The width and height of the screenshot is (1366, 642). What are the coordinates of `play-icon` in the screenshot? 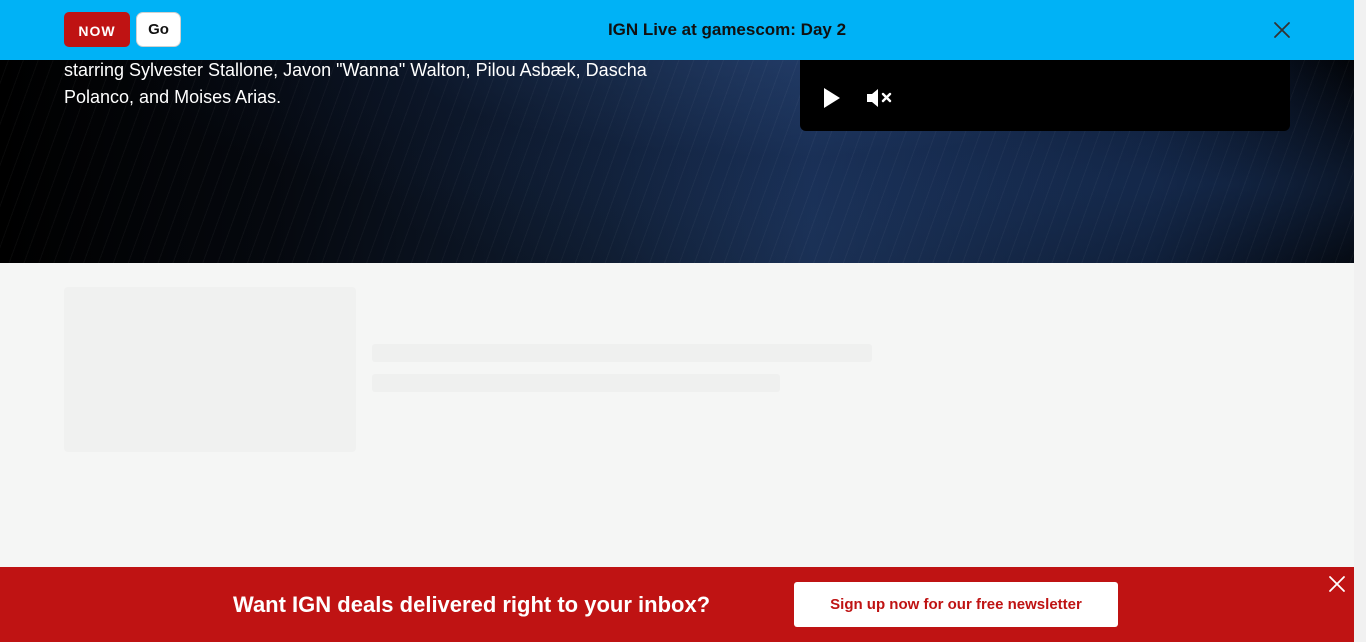 It's located at (832, 98).